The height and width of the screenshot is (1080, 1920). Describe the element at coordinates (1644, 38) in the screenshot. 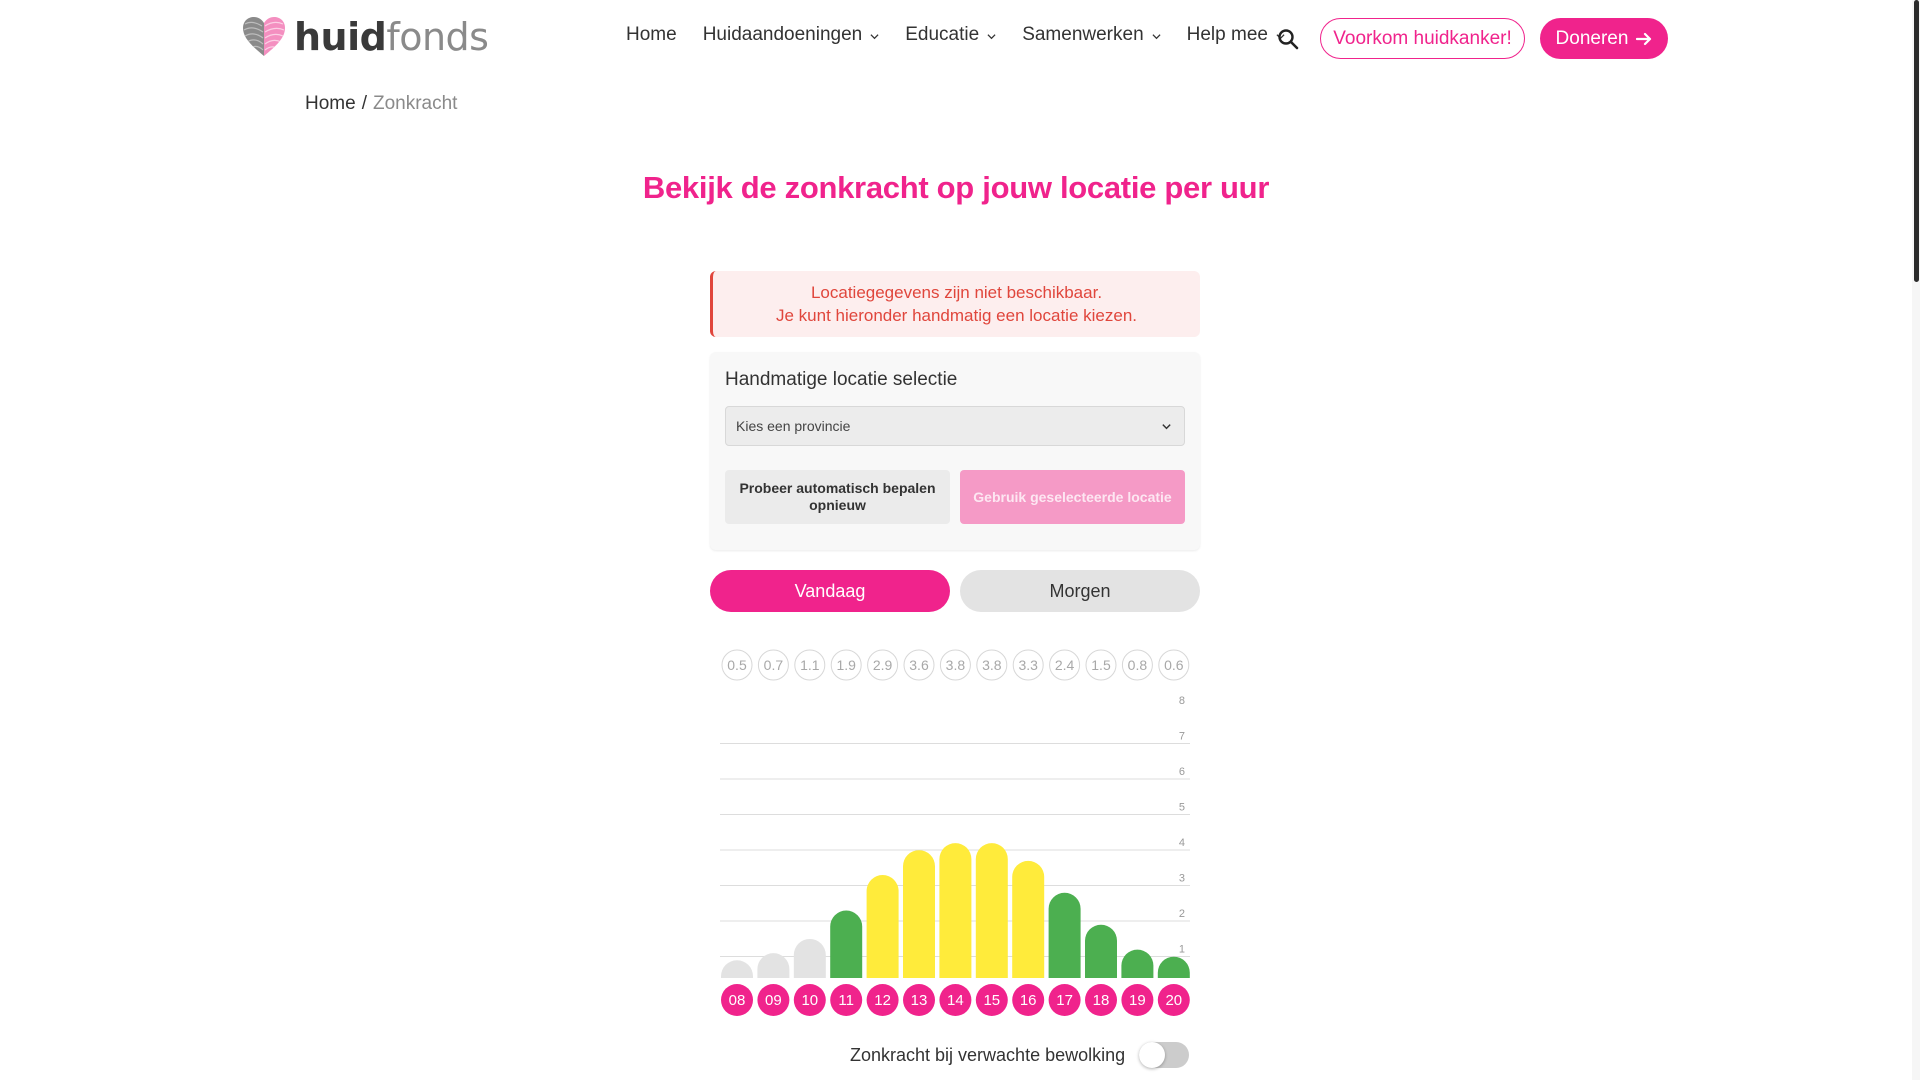

I see `arrow-right-icon` at that location.